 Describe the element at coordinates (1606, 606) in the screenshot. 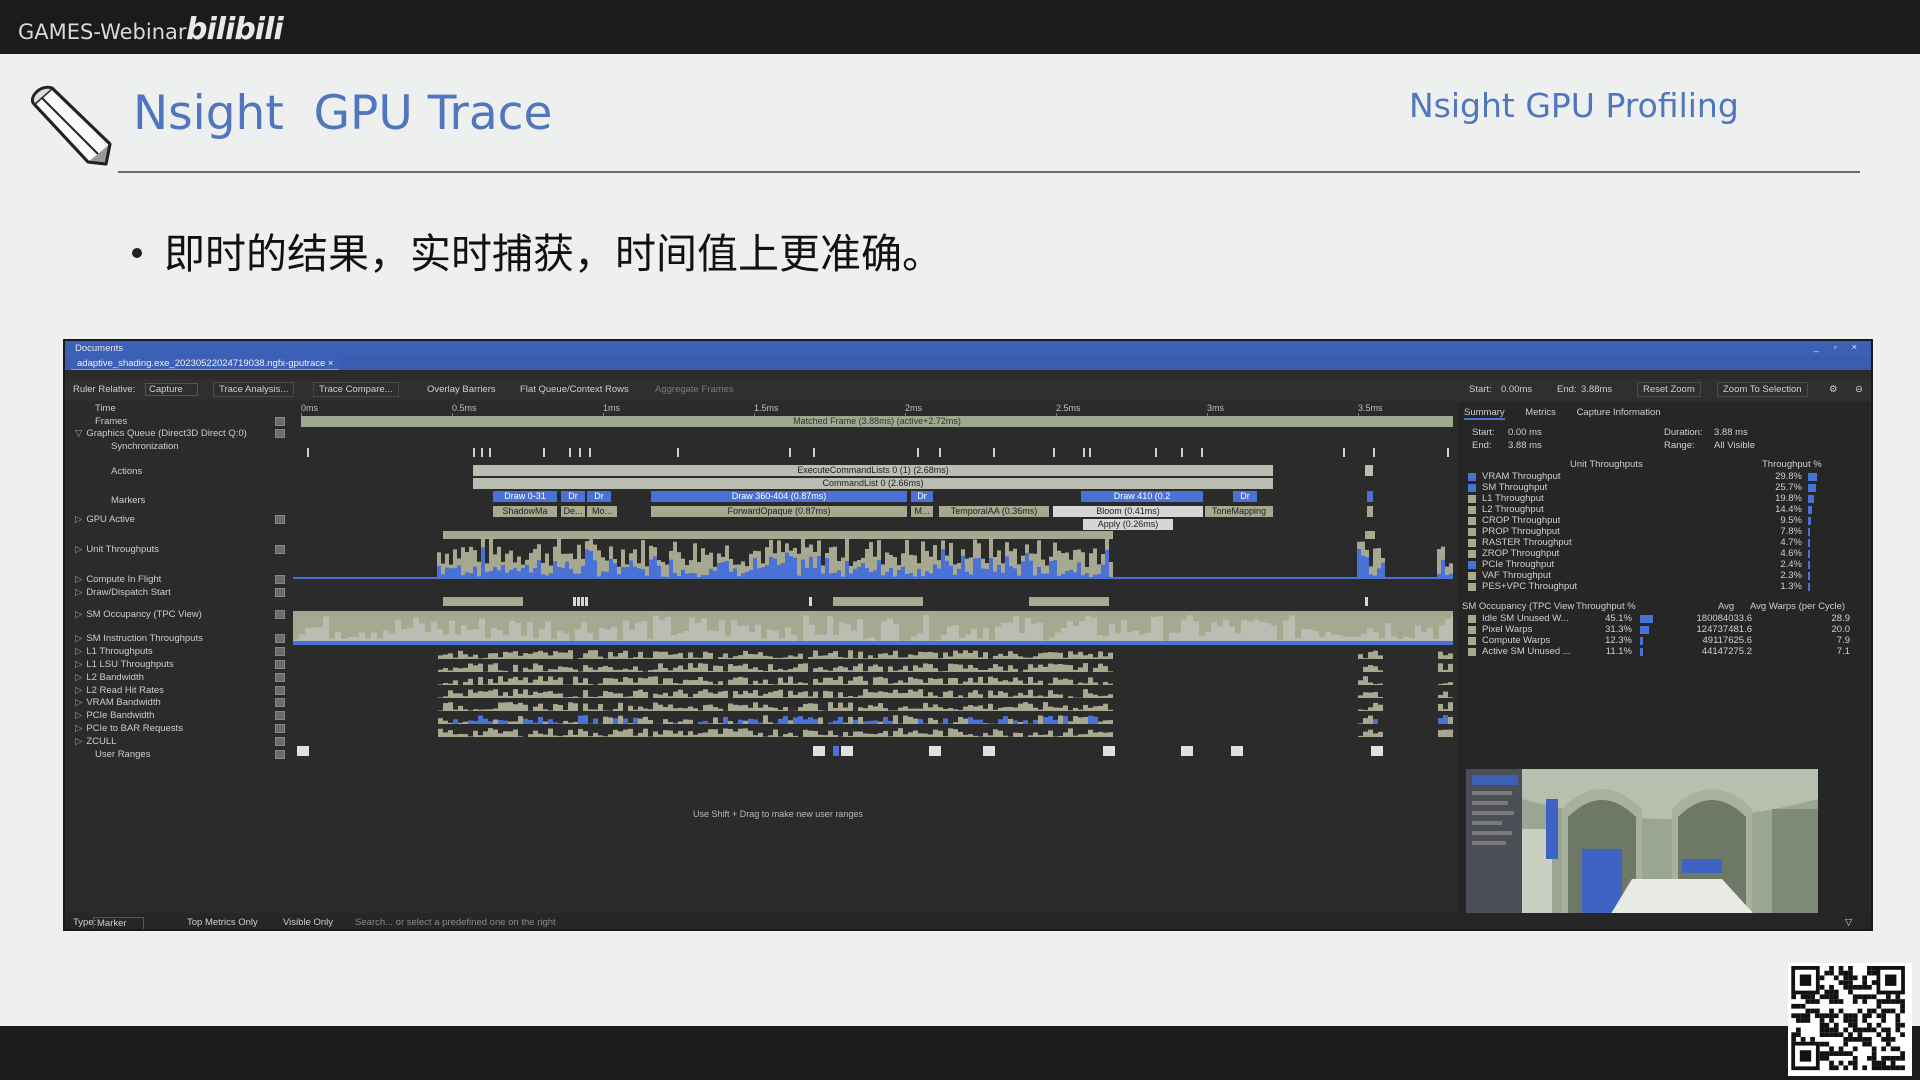

I see `occ-header-throughput: Throughput %` at that location.